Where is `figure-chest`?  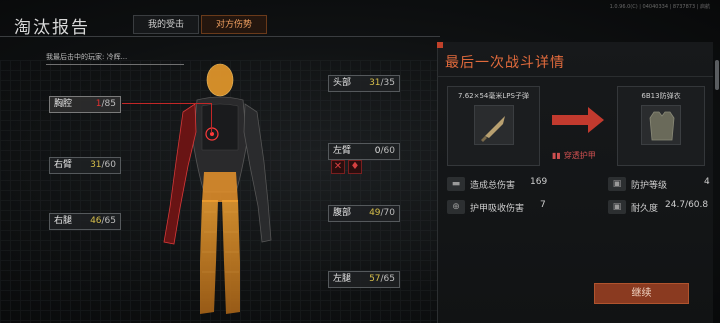 figure-chest is located at coordinates (220, 127).